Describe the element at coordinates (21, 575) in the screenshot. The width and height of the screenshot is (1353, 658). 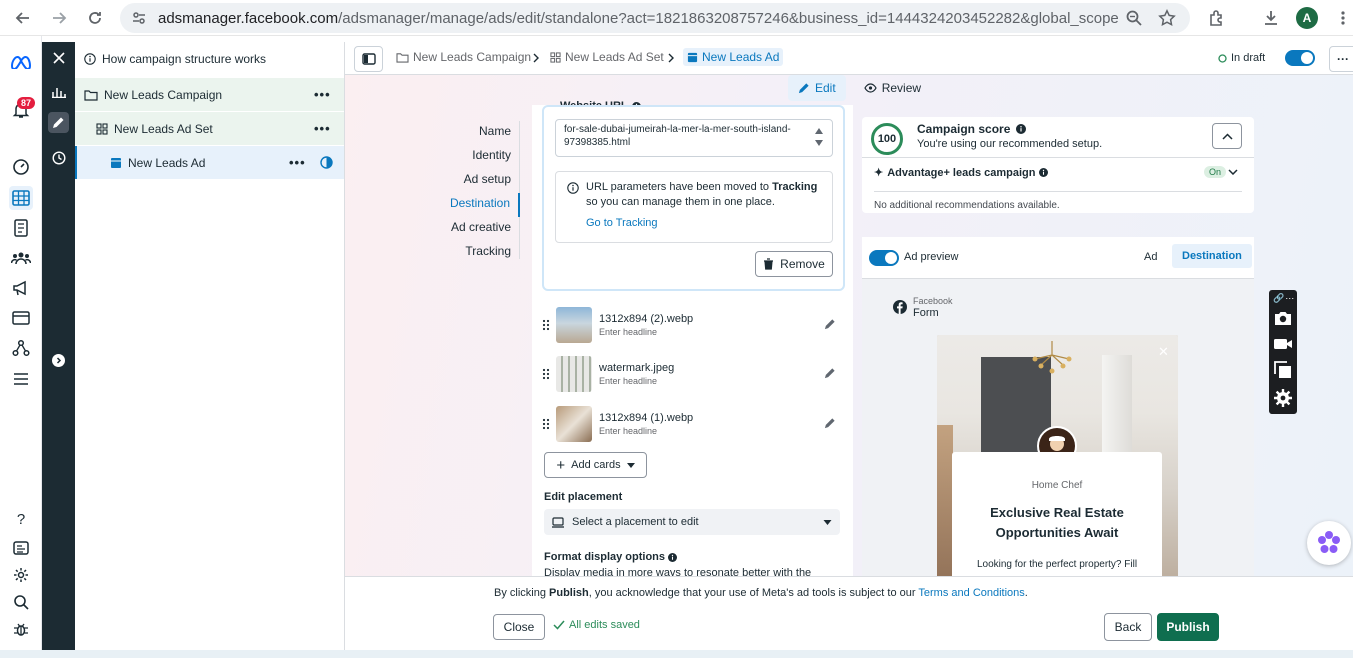
I see `settings-gear-icon` at that location.